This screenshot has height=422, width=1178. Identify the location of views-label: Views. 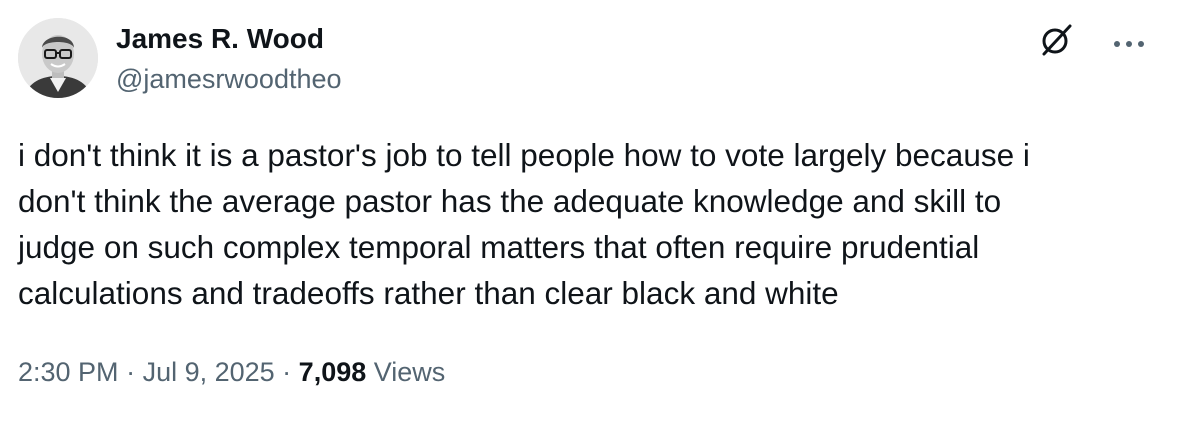
(406, 372).